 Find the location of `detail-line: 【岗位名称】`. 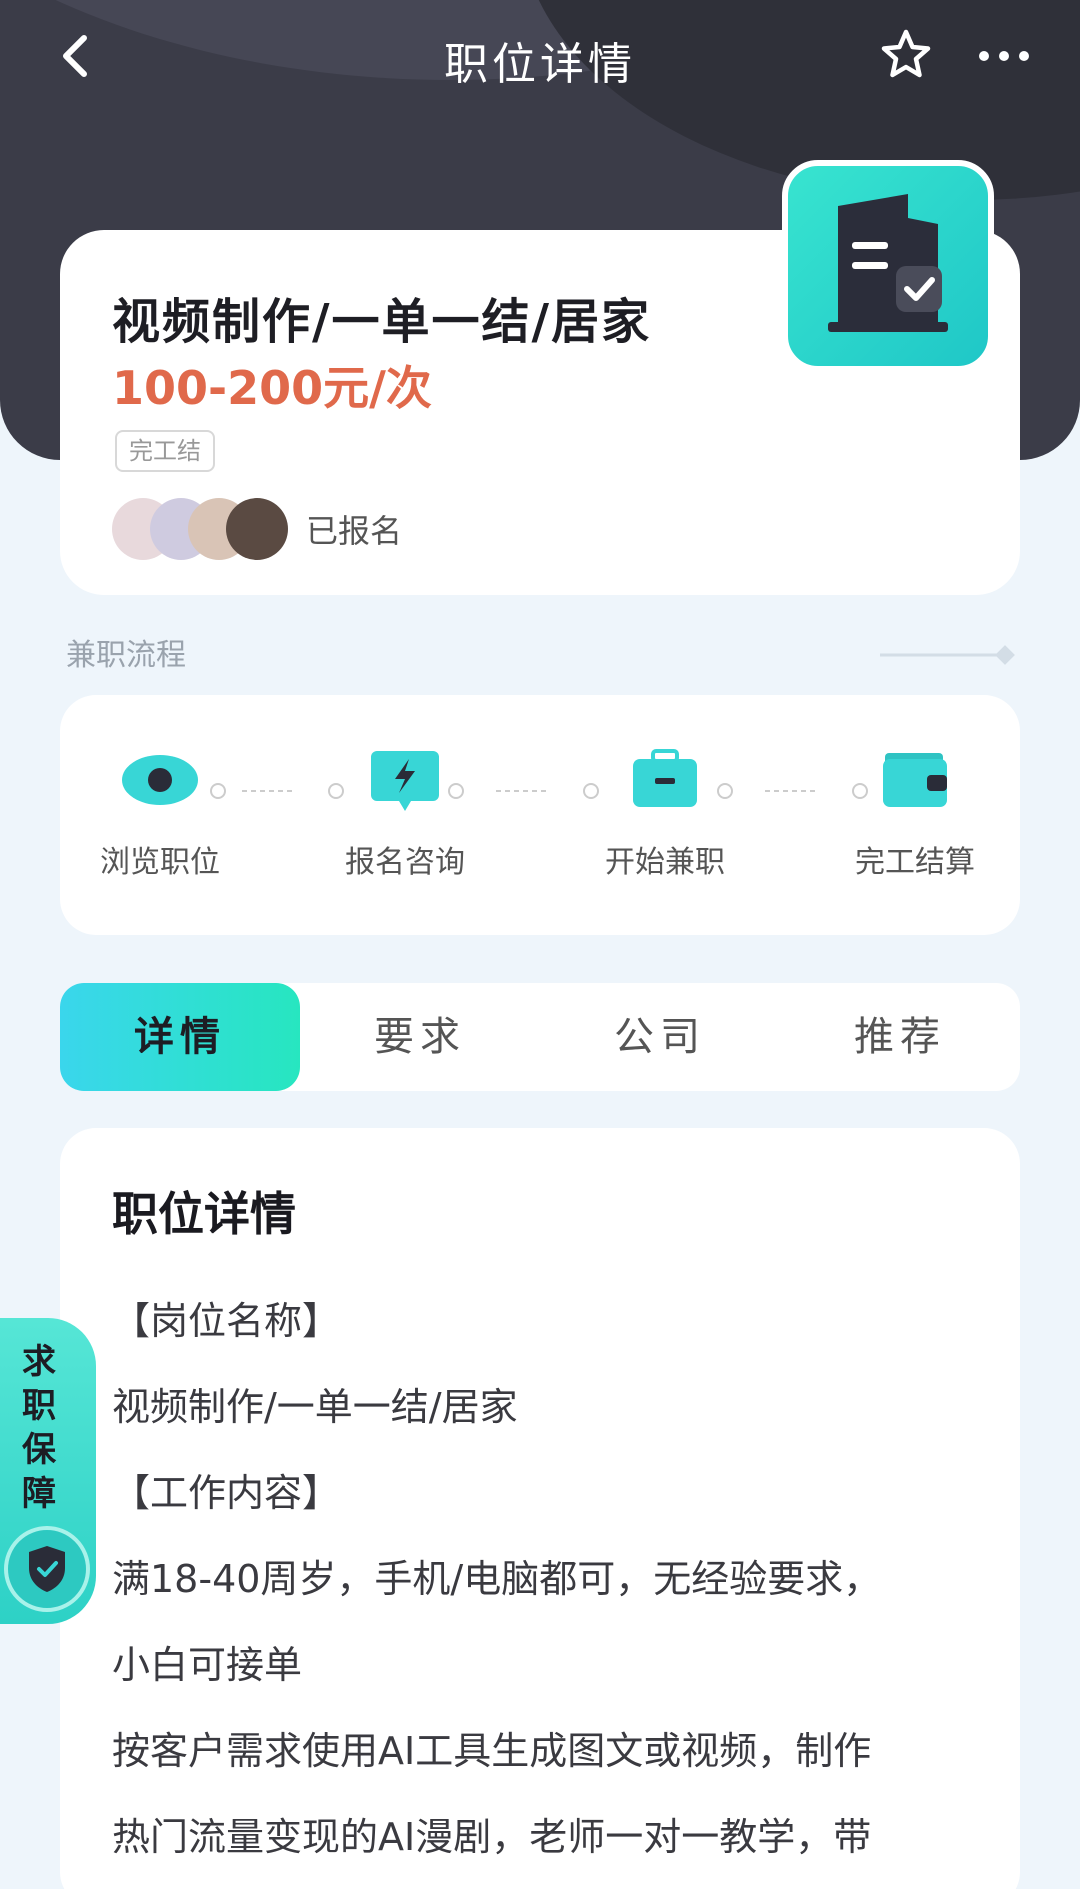

detail-line: 【岗位名称】 is located at coordinates (226, 1321).